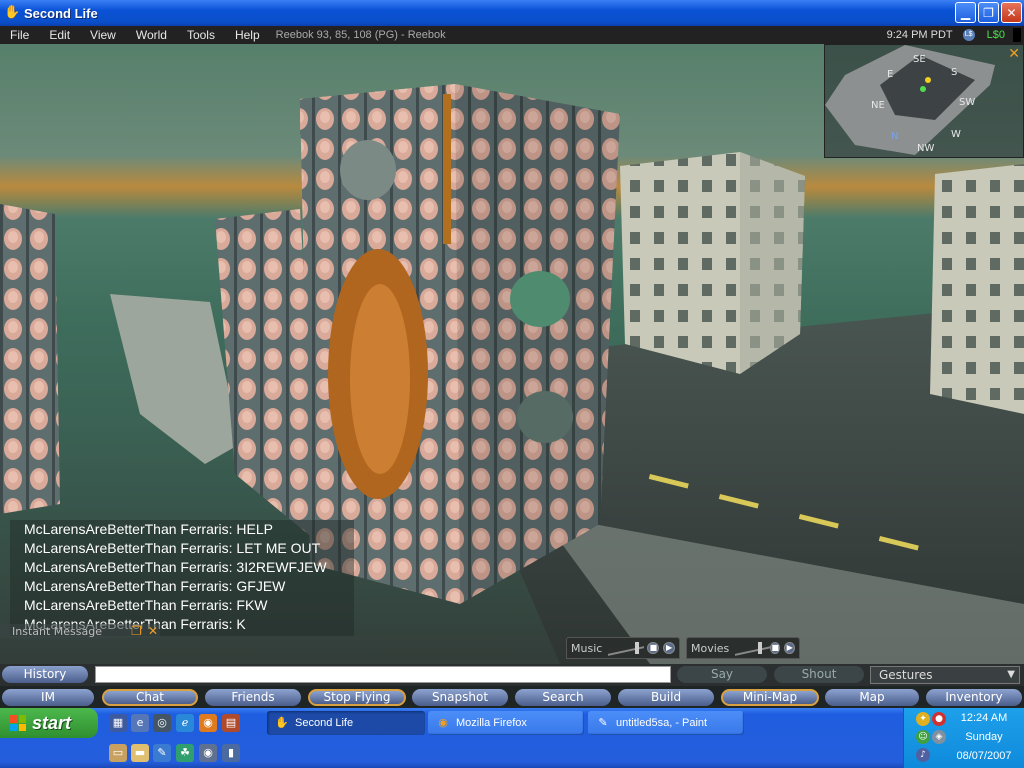 This screenshot has height=768, width=1024. Describe the element at coordinates (324, 723) in the screenshot. I see `task-label: Second Life` at that location.